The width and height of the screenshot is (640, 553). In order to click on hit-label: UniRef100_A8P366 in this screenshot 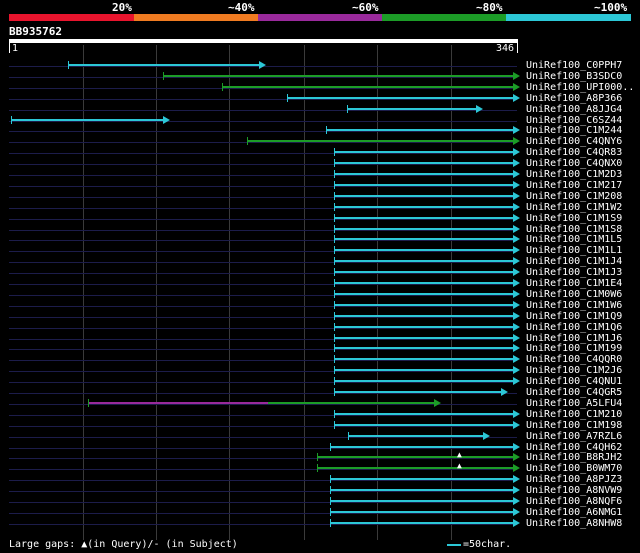, I will do `click(574, 98)`.